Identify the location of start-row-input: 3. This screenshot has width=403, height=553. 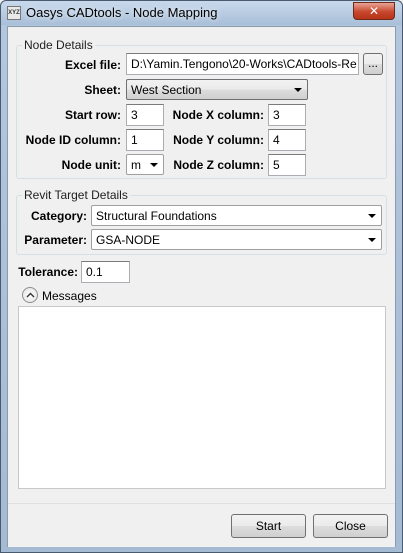
(145, 115).